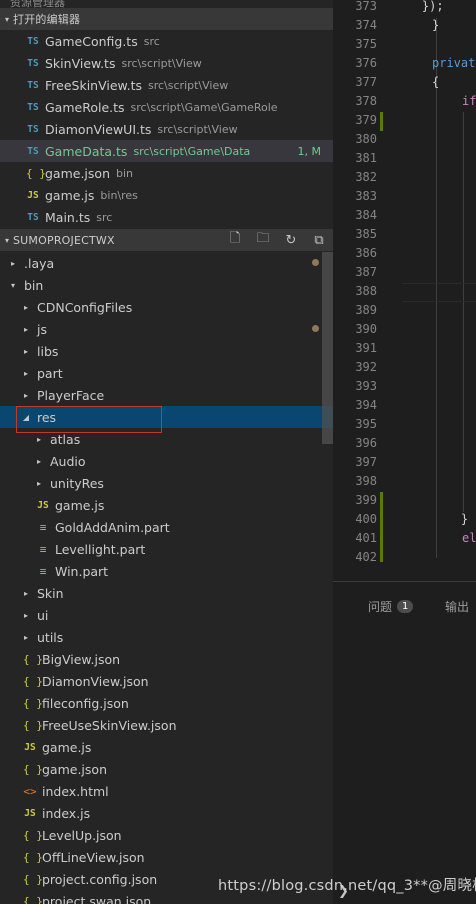 The height and width of the screenshot is (904, 476). What do you see at coordinates (166, 41) in the screenshot?
I see `open-editor-item: TS GameConfig.ts src` at bounding box center [166, 41].